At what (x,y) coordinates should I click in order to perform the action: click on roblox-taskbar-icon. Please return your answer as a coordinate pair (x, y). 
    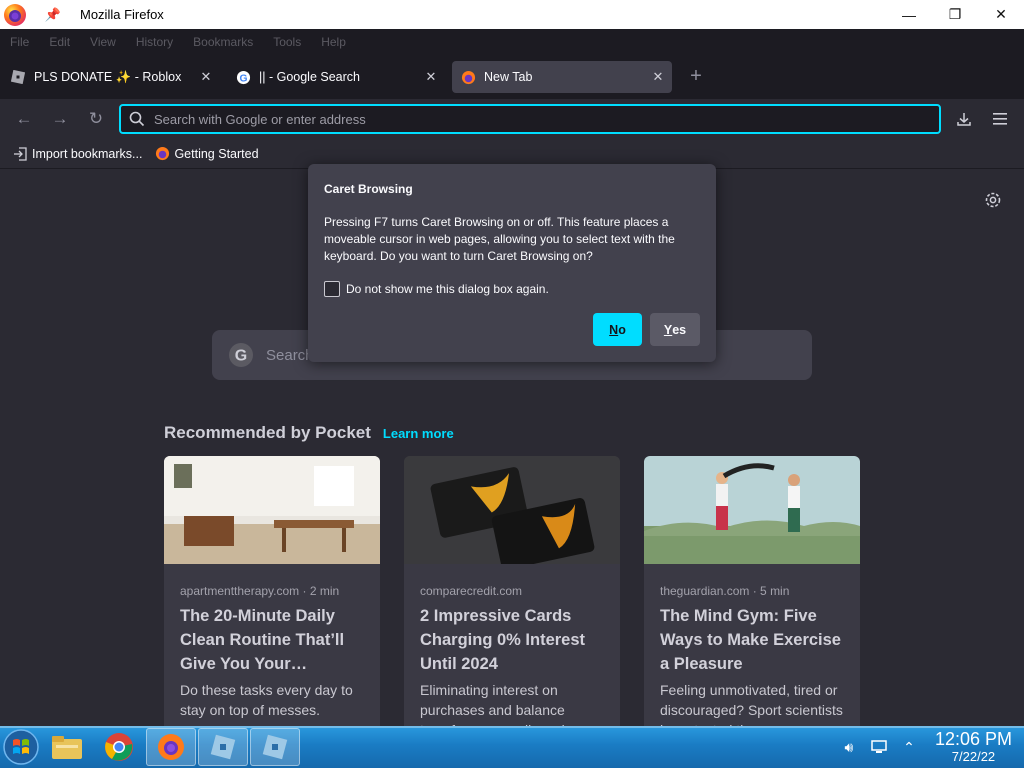
    Looking at the image, I should click on (223, 747).